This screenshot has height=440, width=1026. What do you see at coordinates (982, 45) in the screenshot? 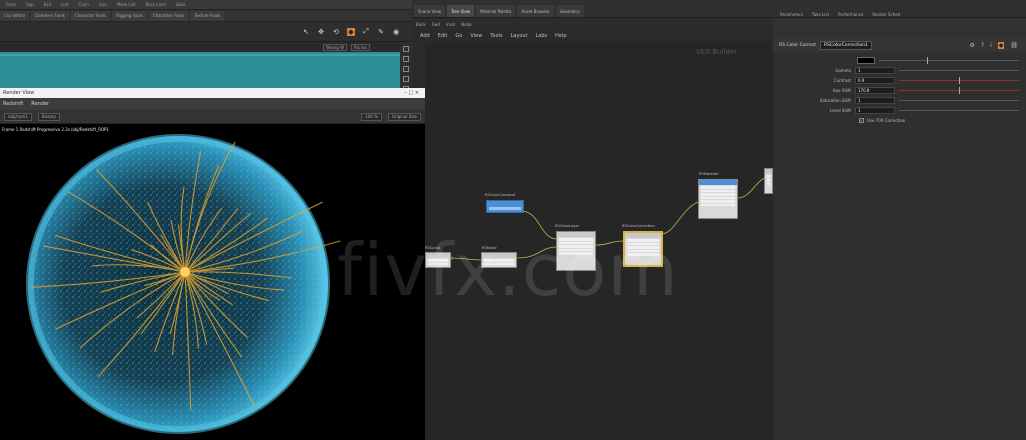
I see `help-icon: ?` at bounding box center [982, 45].